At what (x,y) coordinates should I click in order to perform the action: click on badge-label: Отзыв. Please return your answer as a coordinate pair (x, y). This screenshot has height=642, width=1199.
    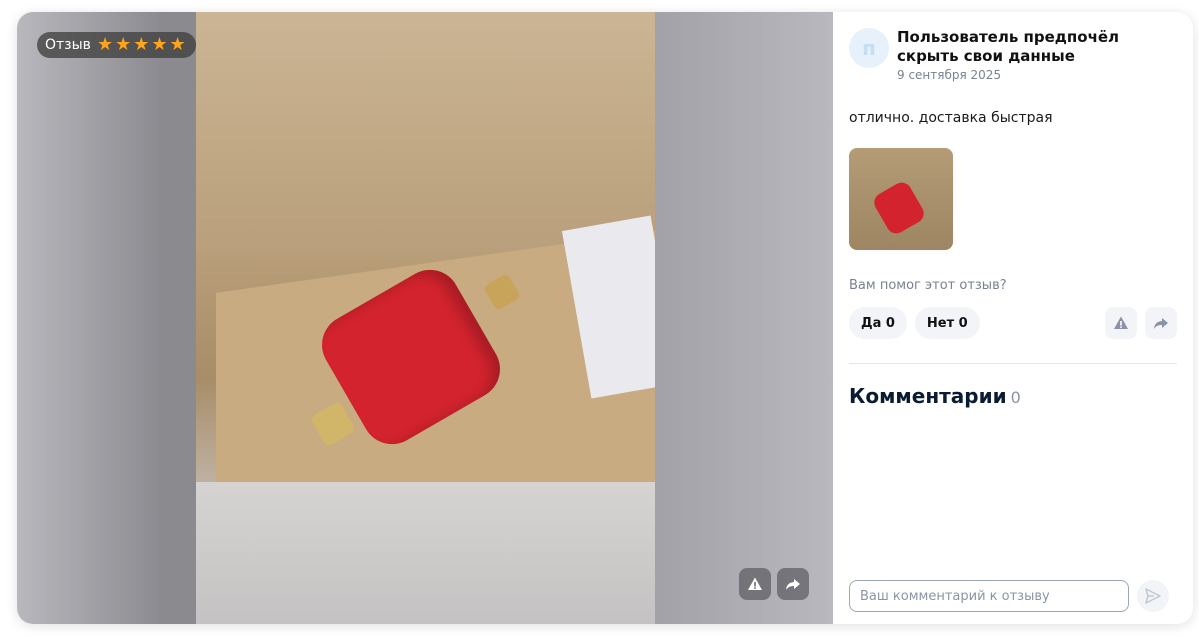
    Looking at the image, I should click on (68, 45).